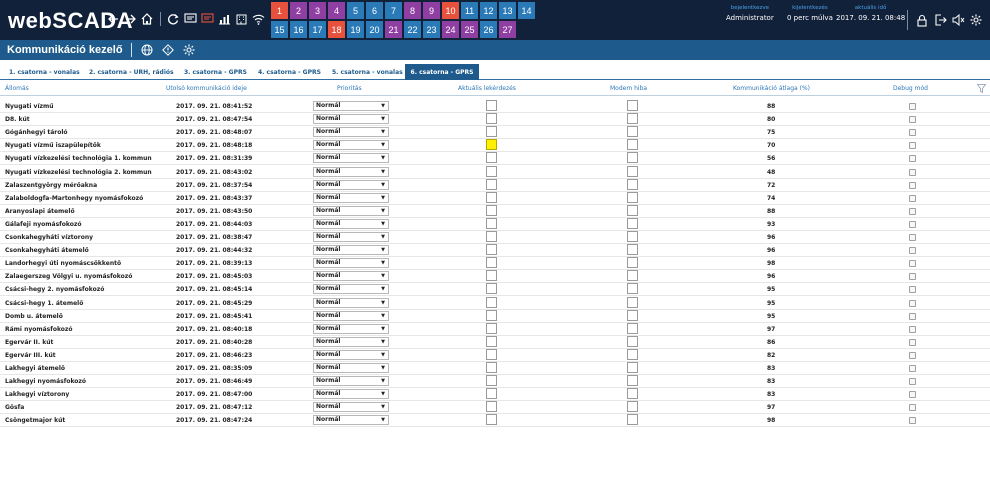 Image resolution: width=990 pixels, height=481 pixels. Describe the element at coordinates (469, 29) in the screenshot. I see `channel-tile: 25` at that location.